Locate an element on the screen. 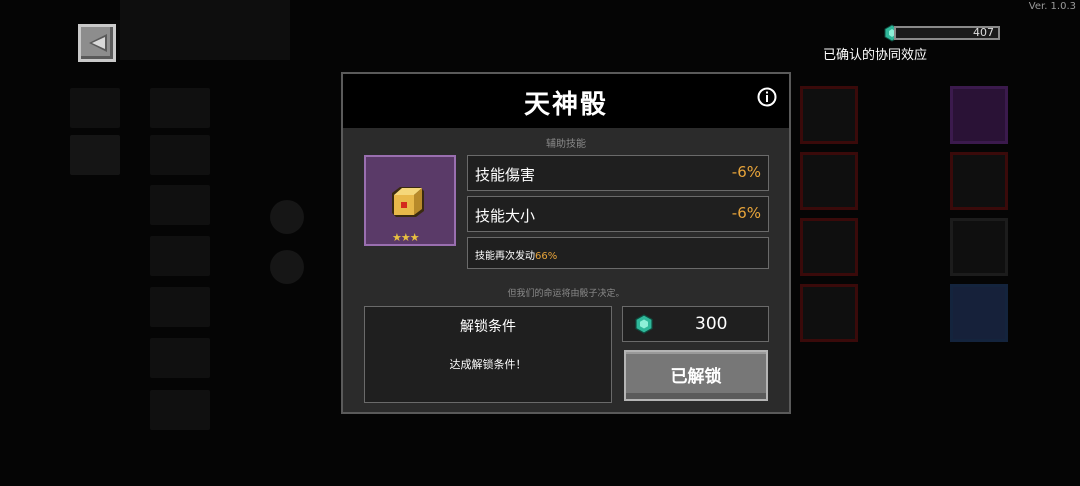  effect-highlight: 66% is located at coordinates (546, 256).